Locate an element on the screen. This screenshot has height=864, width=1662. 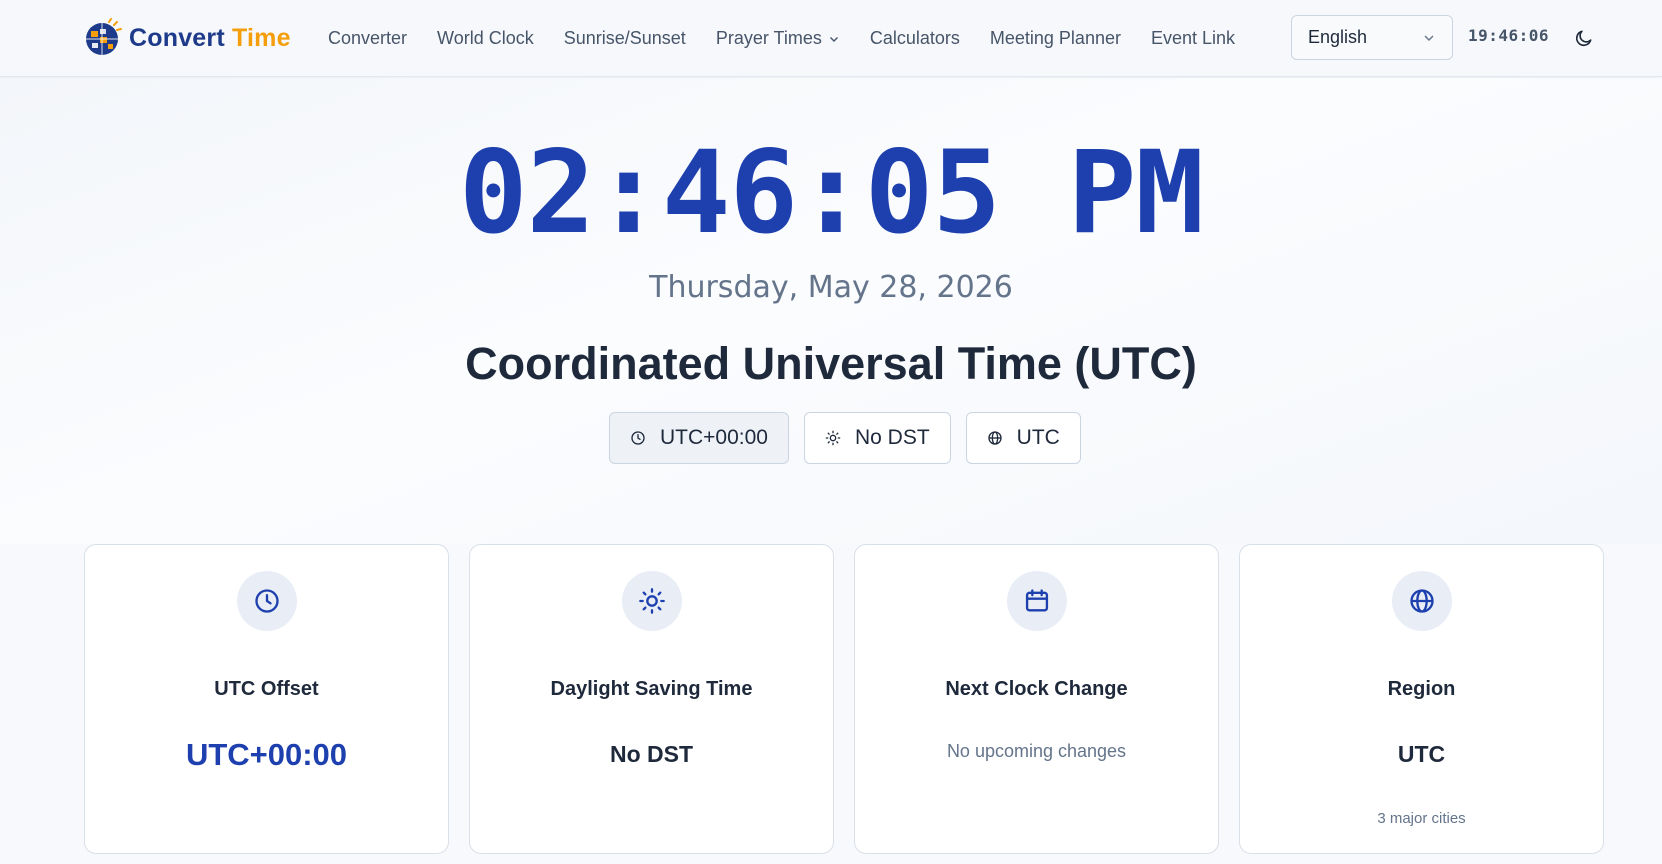
main-clock: 02:46:05 PM is located at coordinates (831, 192).